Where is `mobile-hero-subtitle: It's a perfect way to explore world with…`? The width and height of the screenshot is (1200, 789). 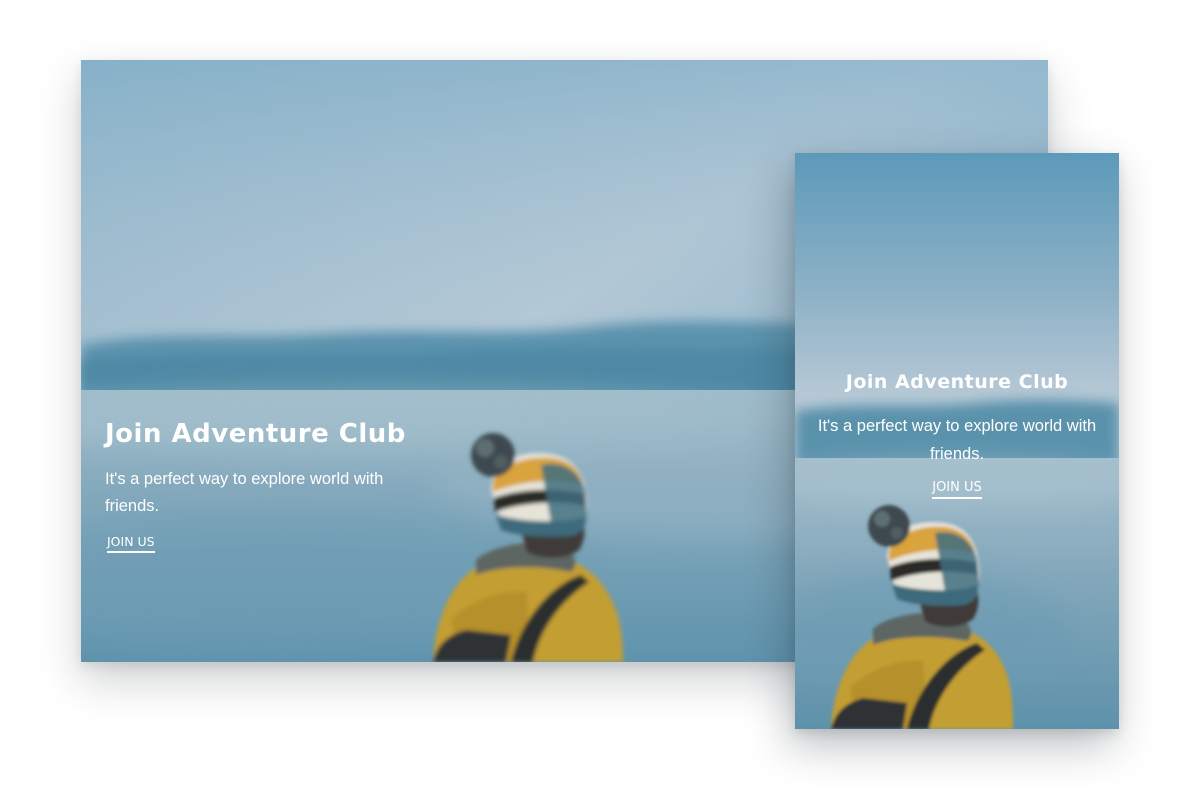
mobile-hero-subtitle: It's a perfect way to explore world with… is located at coordinates (957, 440).